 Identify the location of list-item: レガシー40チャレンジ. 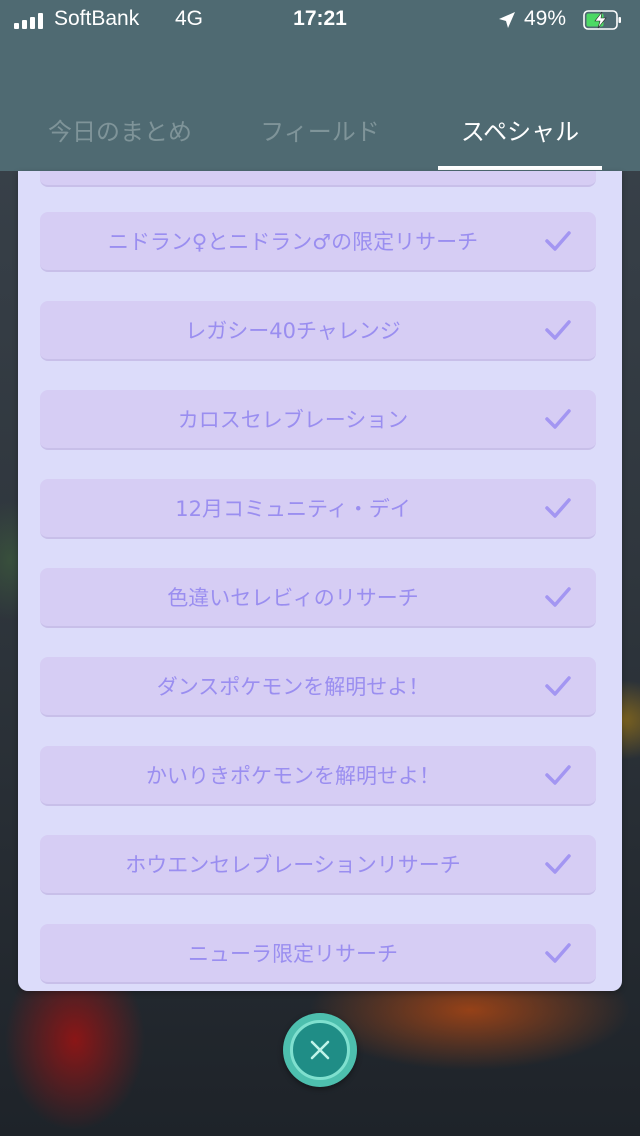
(318, 331).